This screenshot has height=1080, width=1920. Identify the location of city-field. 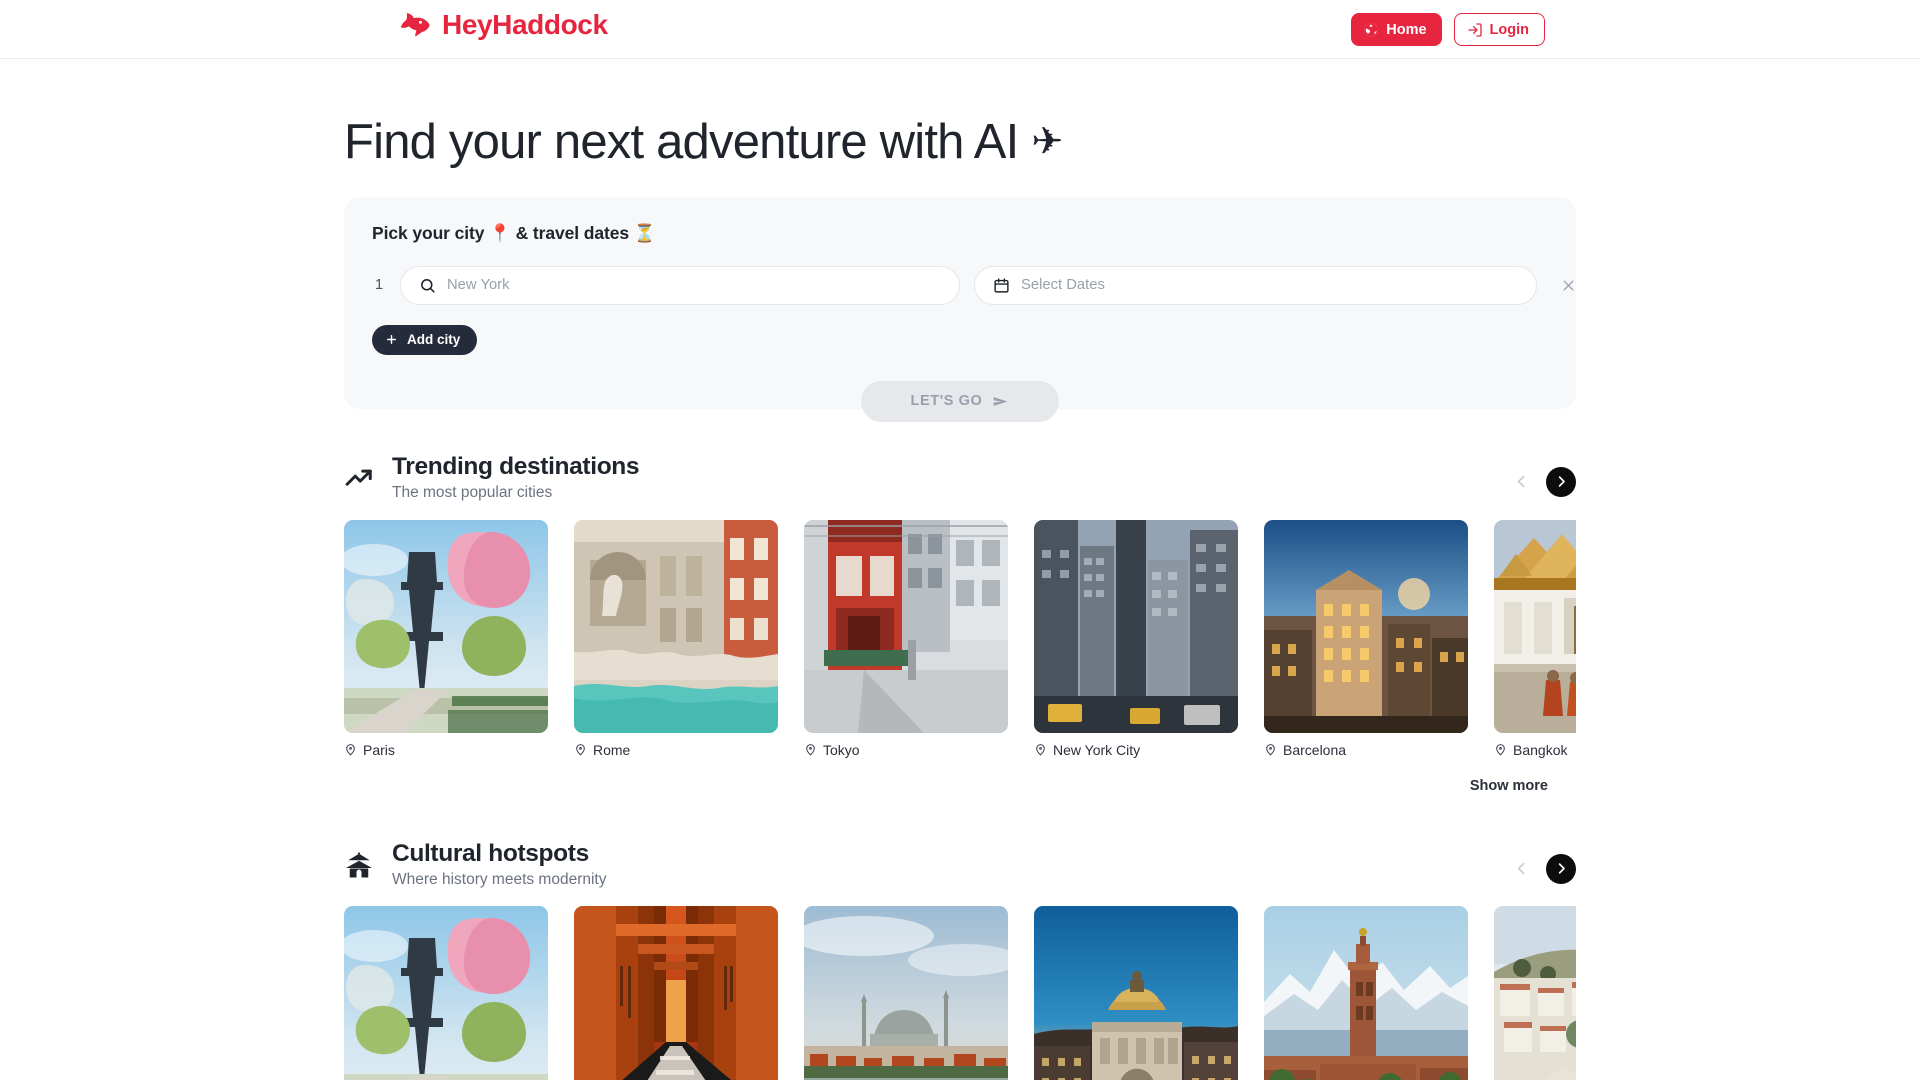
(680, 285).